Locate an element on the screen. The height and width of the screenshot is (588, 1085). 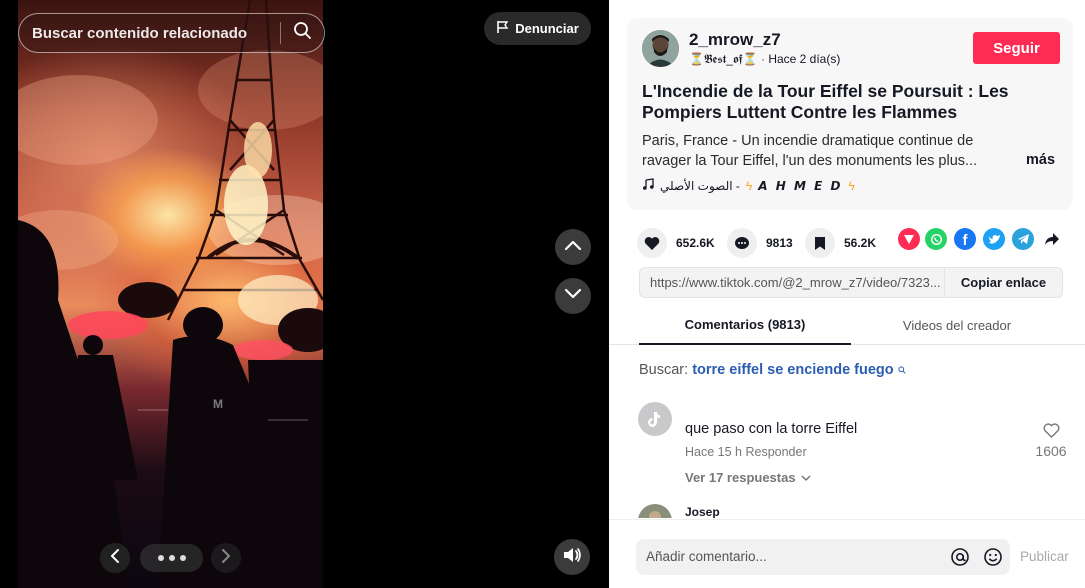
next-video-button is located at coordinates (573, 296).